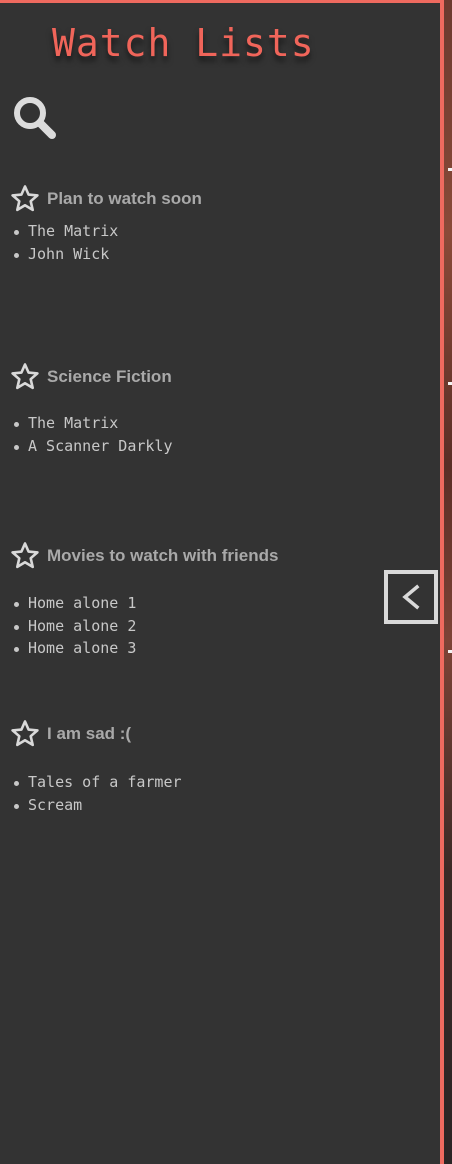  I want to click on list-items: Tales of a farmer Scream, so click(91, 793).